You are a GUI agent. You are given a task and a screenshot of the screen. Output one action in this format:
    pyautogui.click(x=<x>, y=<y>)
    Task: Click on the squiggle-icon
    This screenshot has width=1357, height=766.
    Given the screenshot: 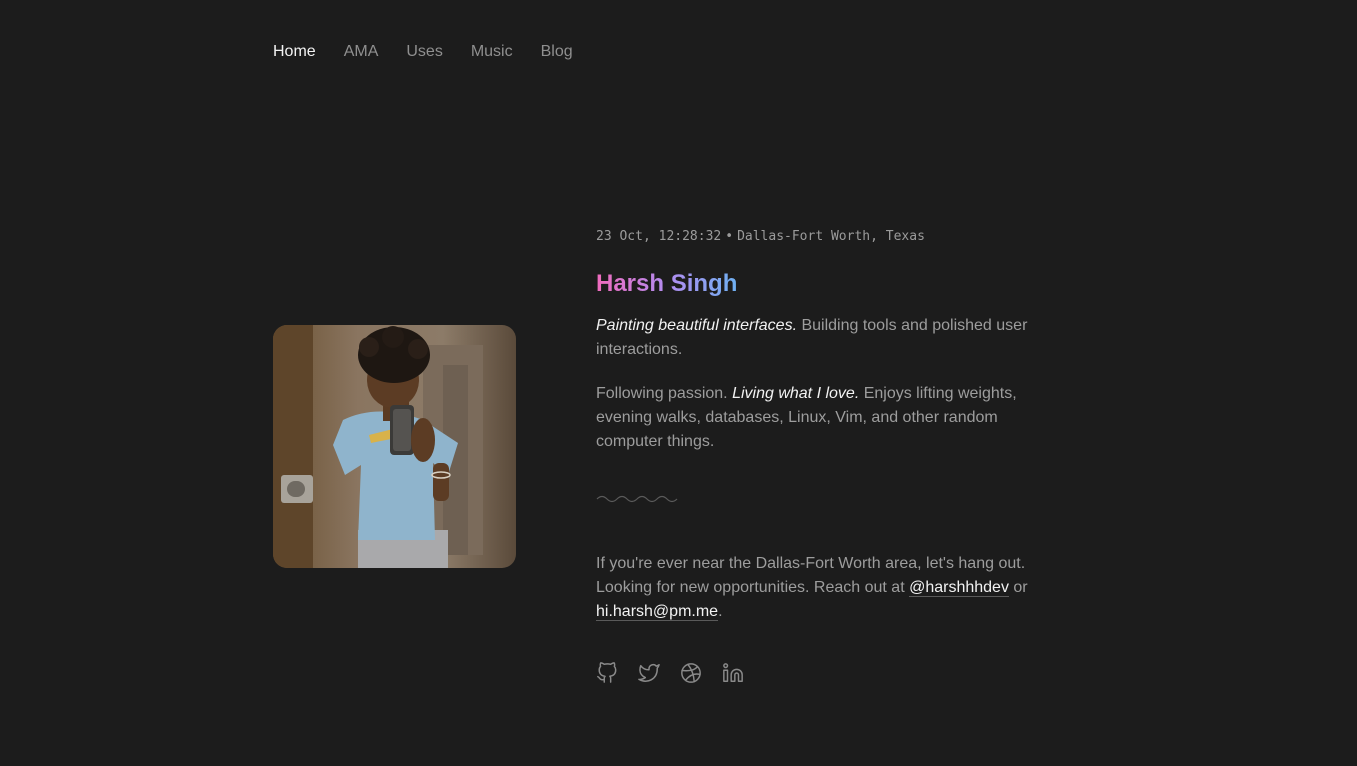 What is the action you would take?
    pyautogui.click(x=637, y=499)
    